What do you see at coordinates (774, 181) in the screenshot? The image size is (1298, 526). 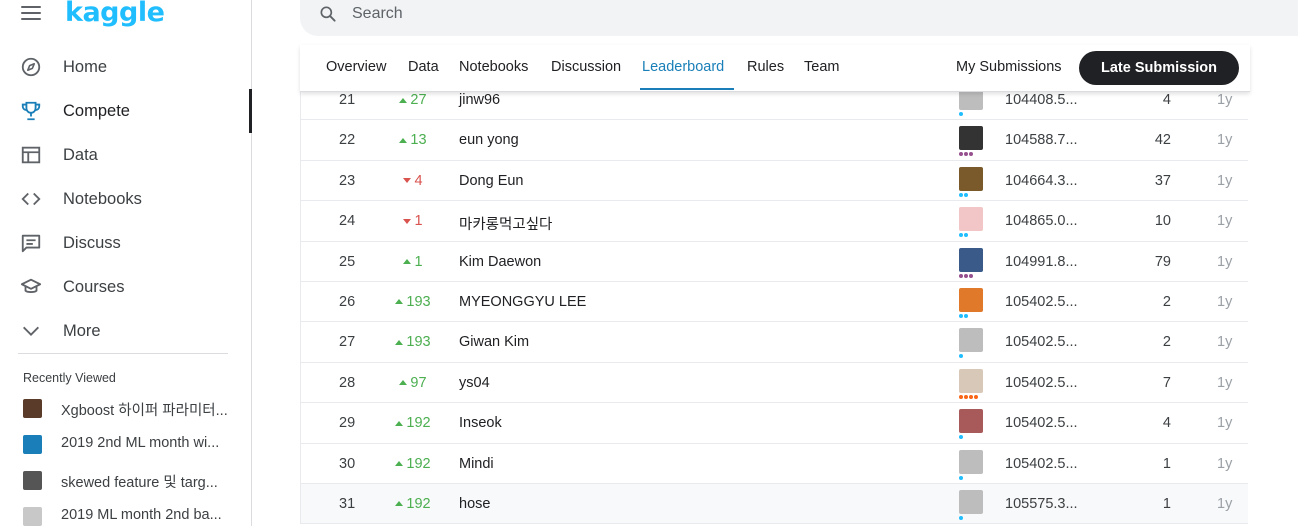 I see `table-row: 23 4 Dong Eun 104664.3... 37 1y` at bounding box center [774, 181].